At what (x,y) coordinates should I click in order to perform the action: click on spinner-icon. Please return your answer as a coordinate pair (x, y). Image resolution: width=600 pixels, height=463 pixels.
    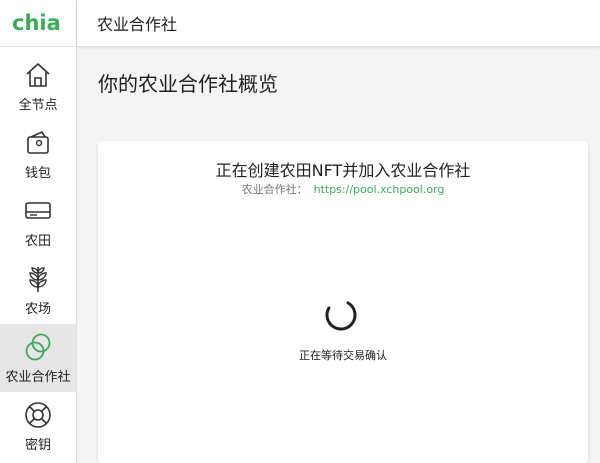
    Looking at the image, I should click on (341, 315).